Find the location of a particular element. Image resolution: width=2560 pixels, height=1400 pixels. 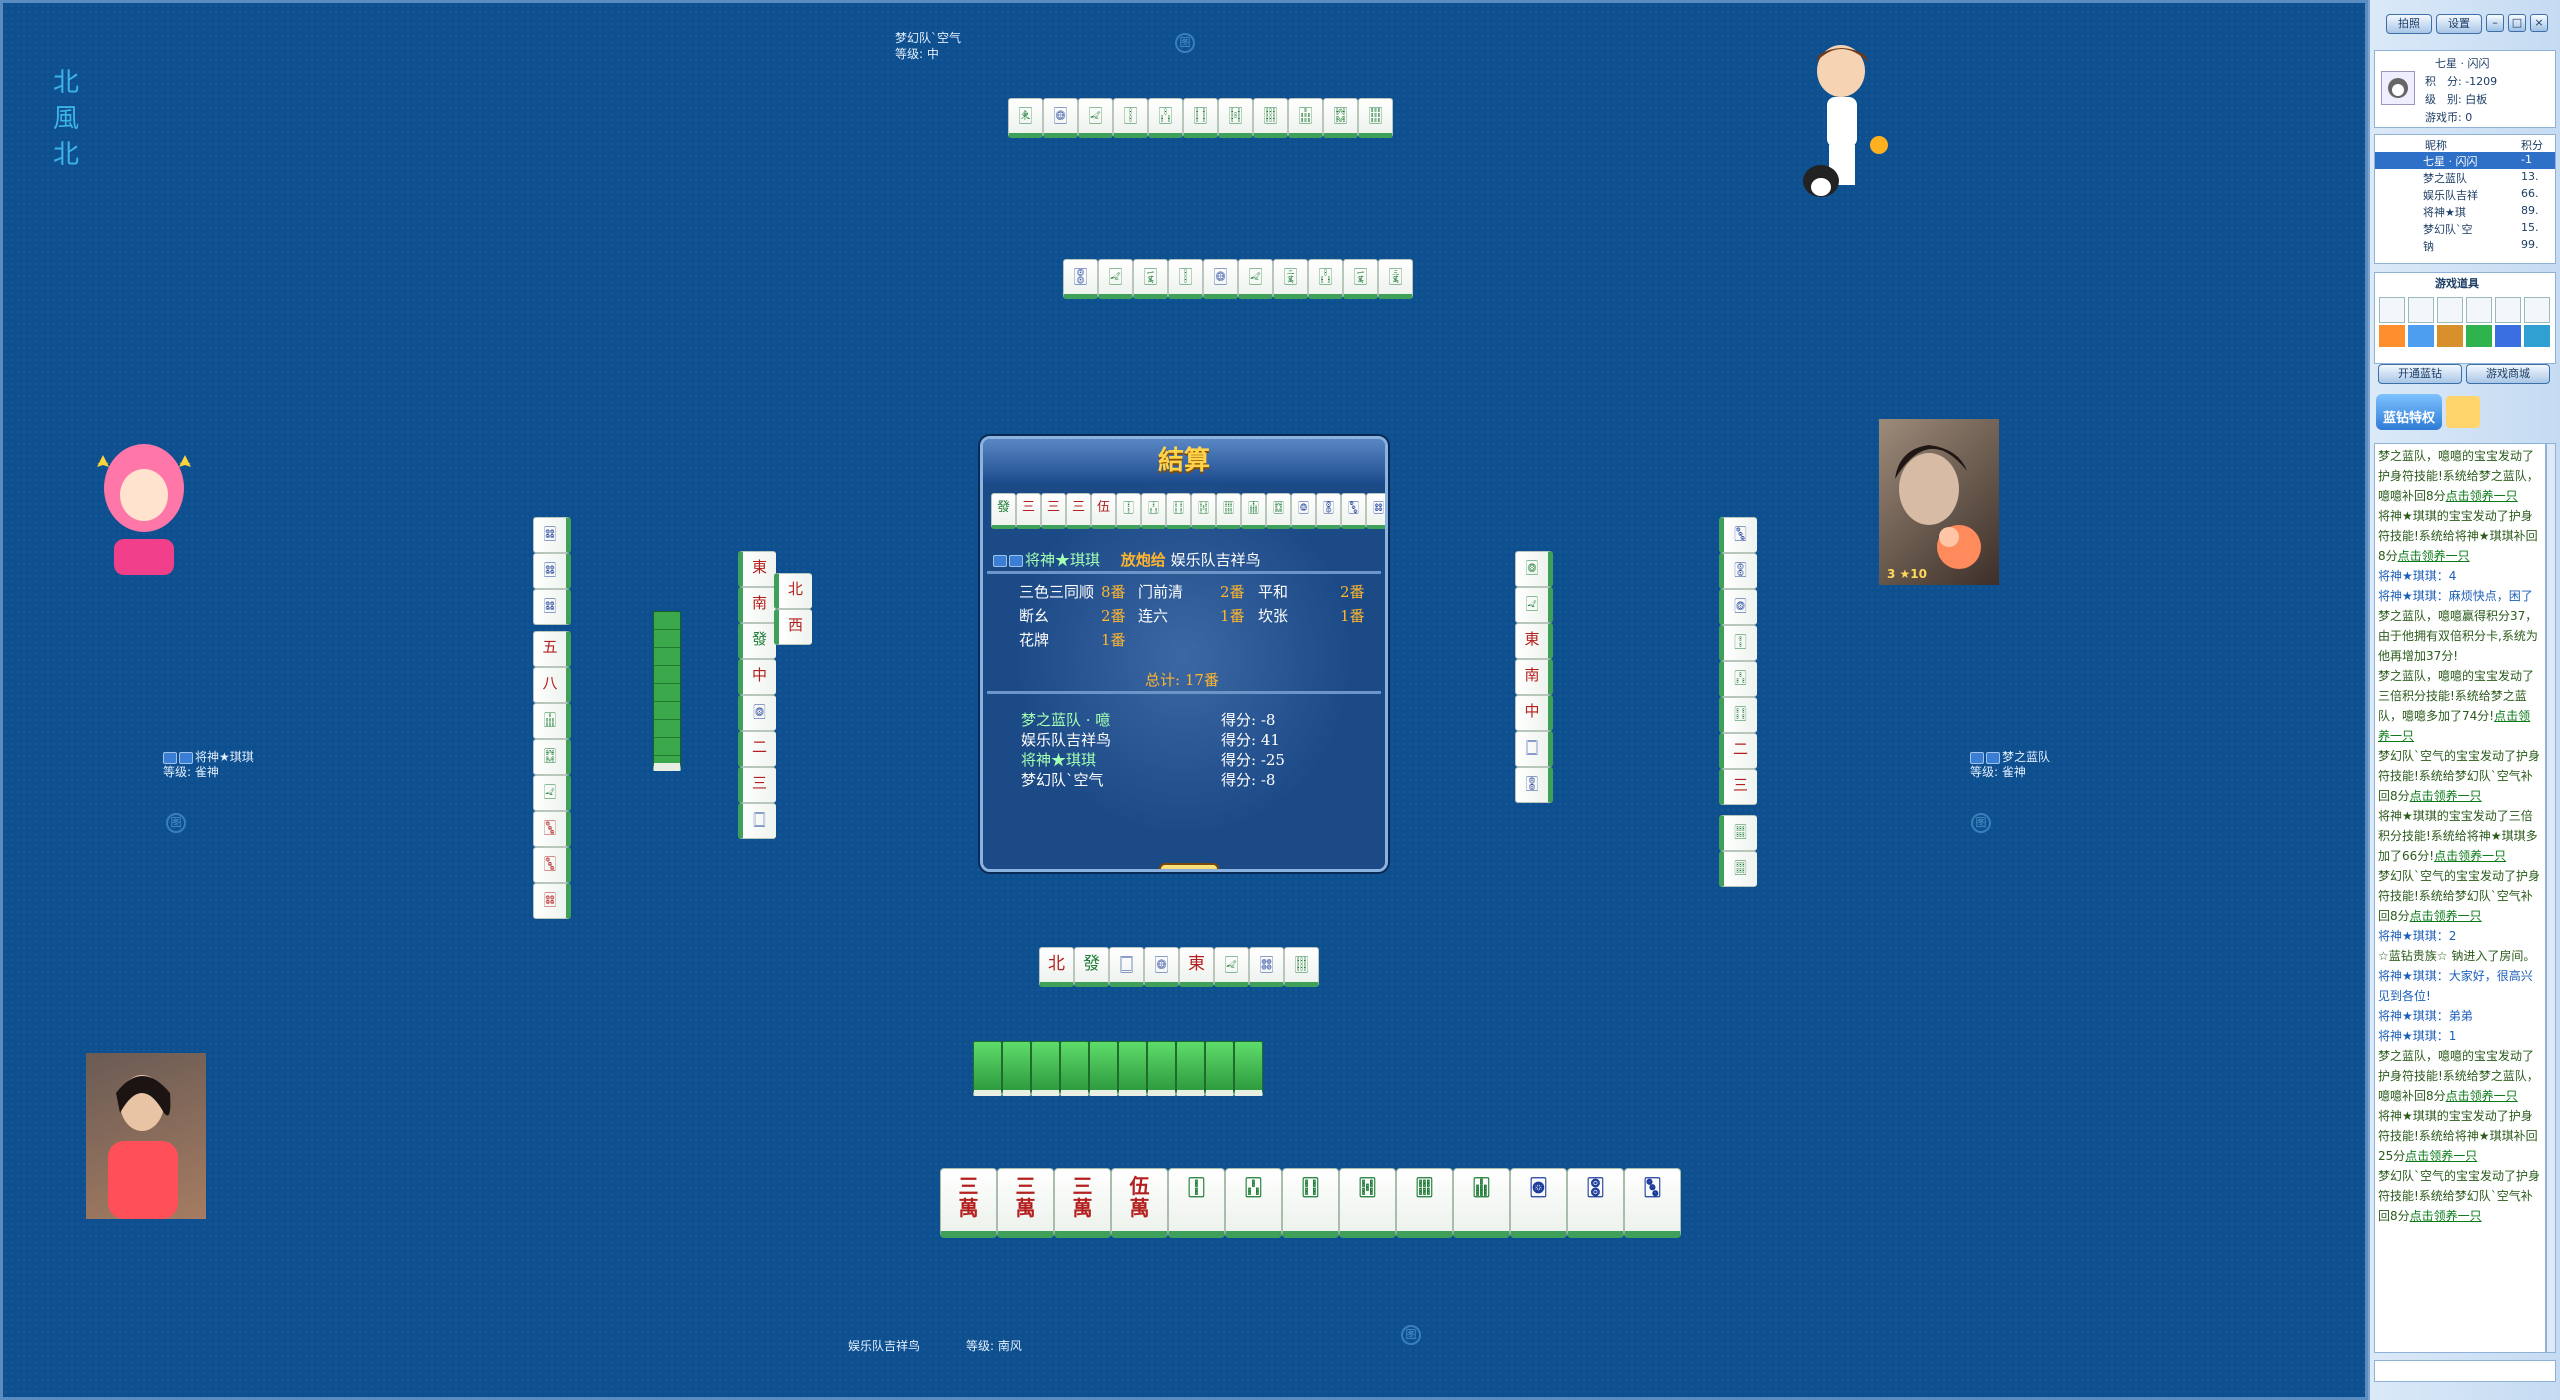

minimize-icon: – is located at coordinates (2495, 23).